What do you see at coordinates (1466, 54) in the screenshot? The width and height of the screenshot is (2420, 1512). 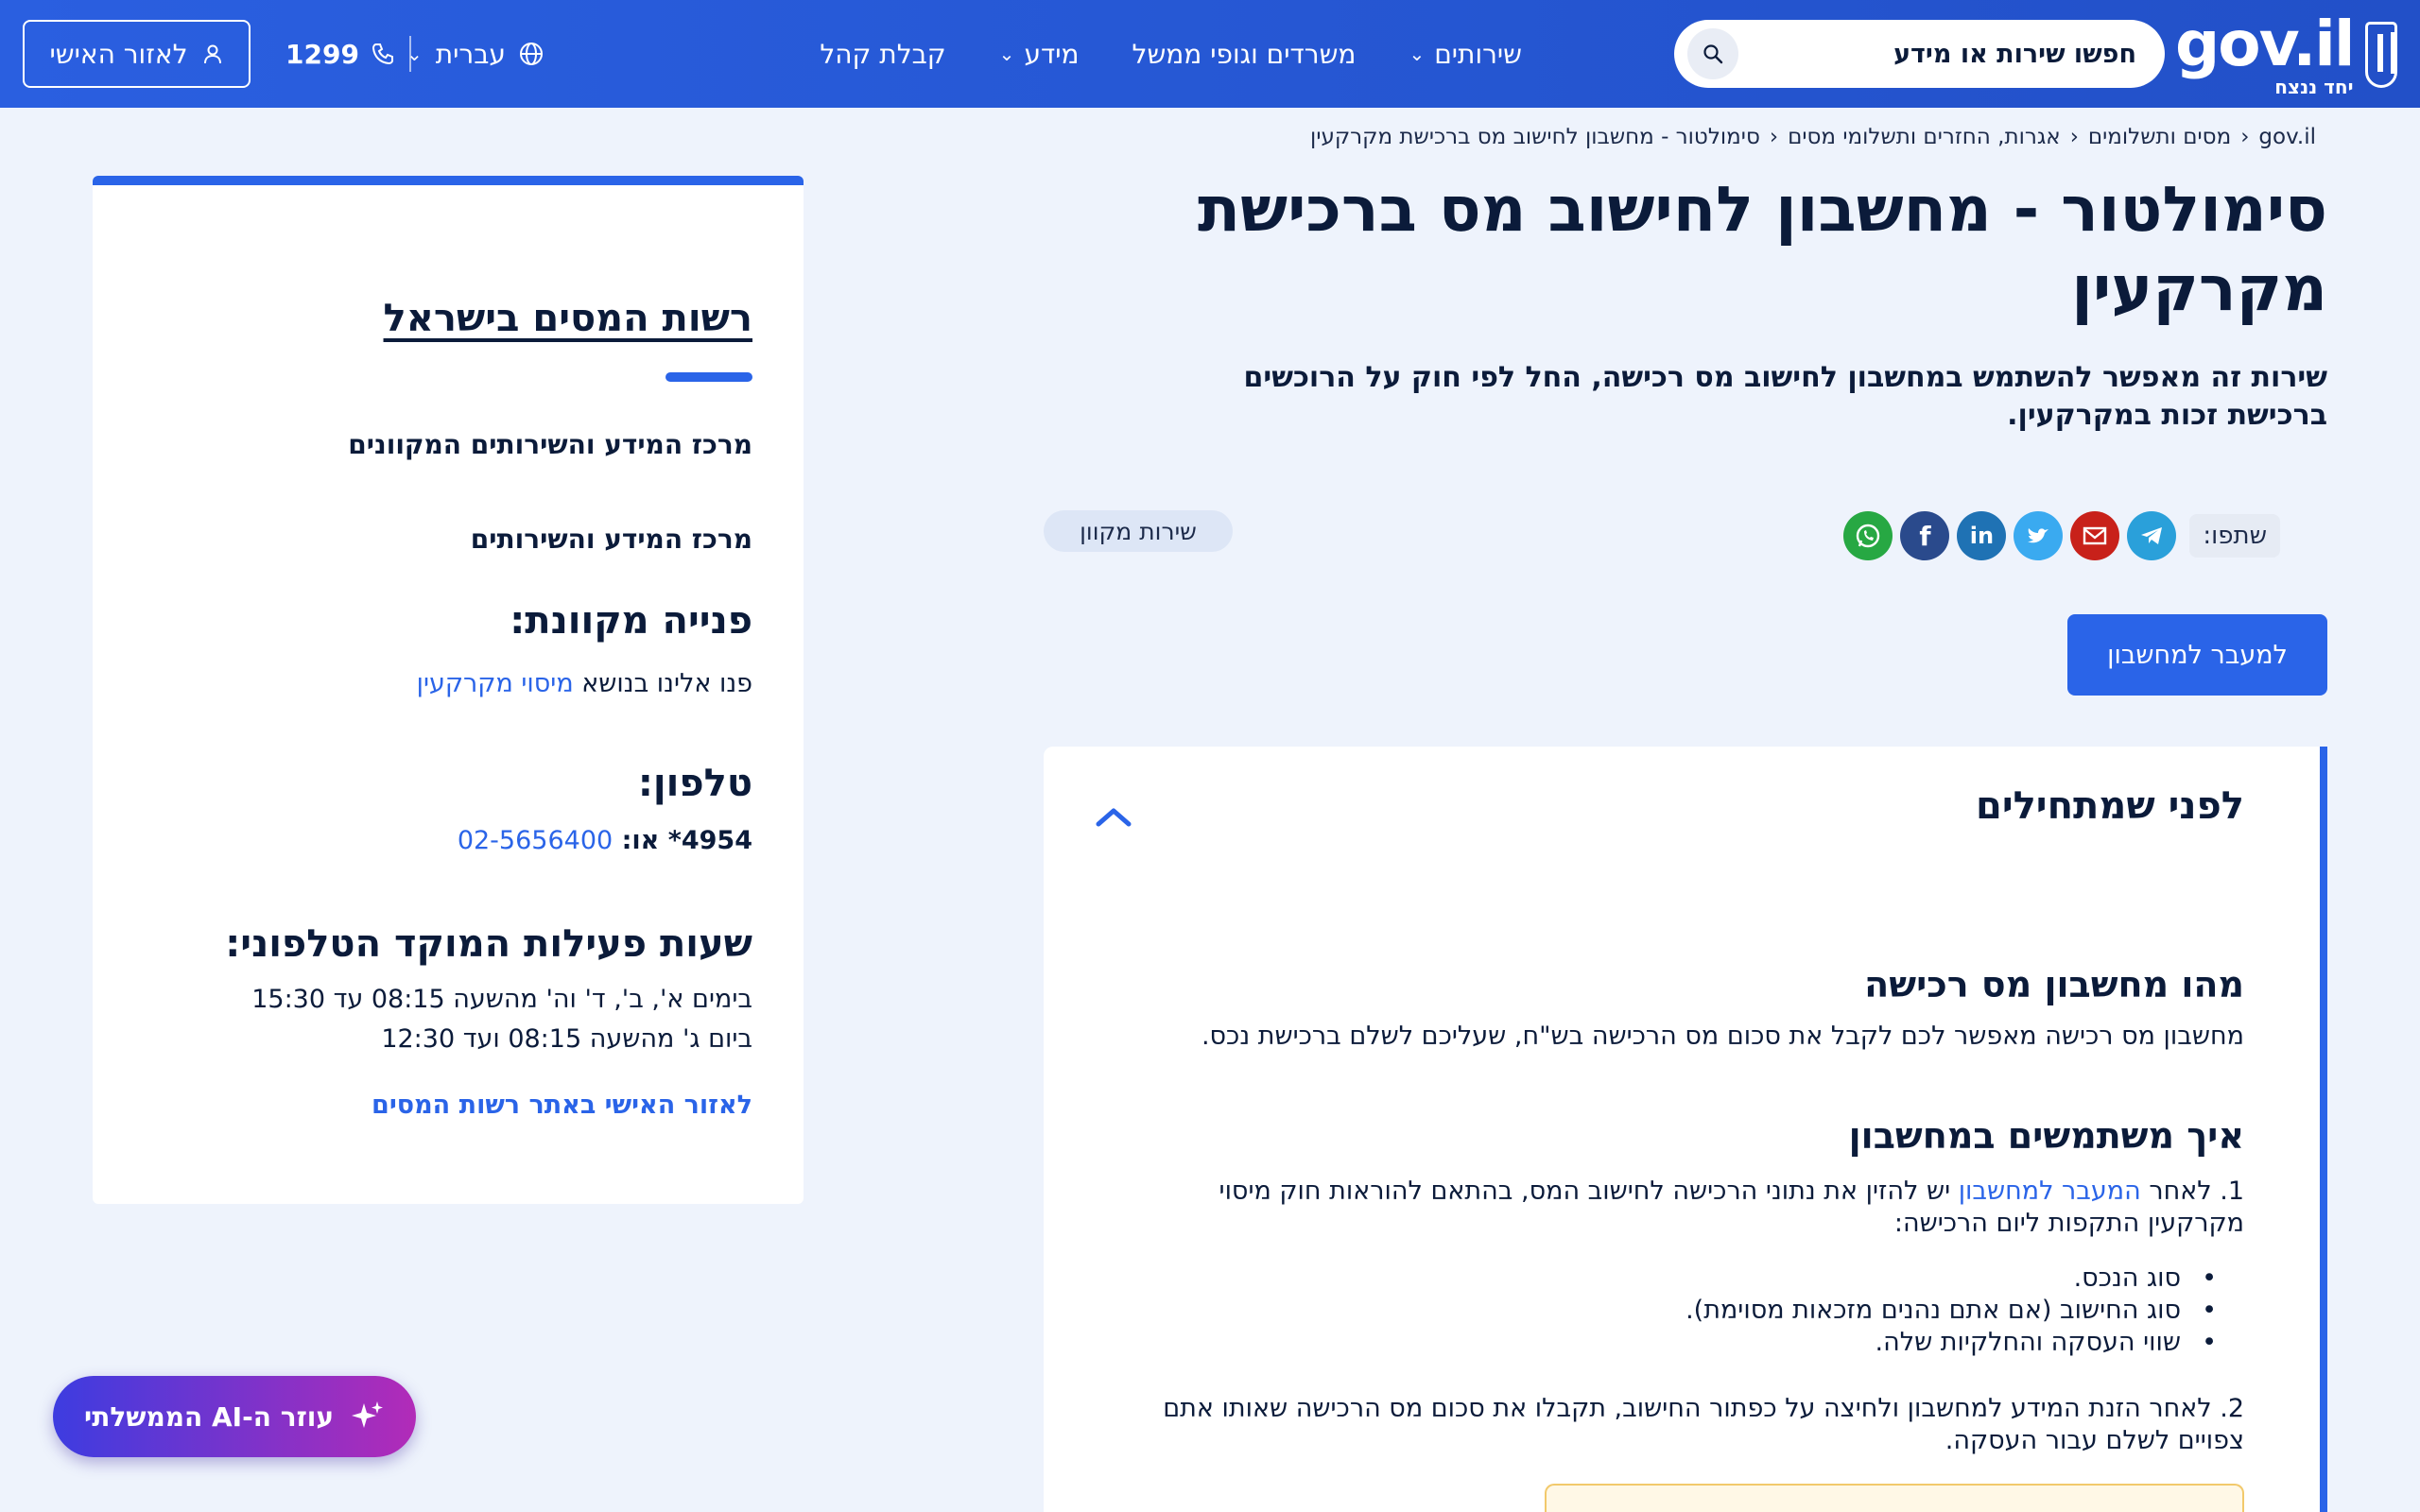 I see `nav-services: שירותים ⌄` at bounding box center [1466, 54].